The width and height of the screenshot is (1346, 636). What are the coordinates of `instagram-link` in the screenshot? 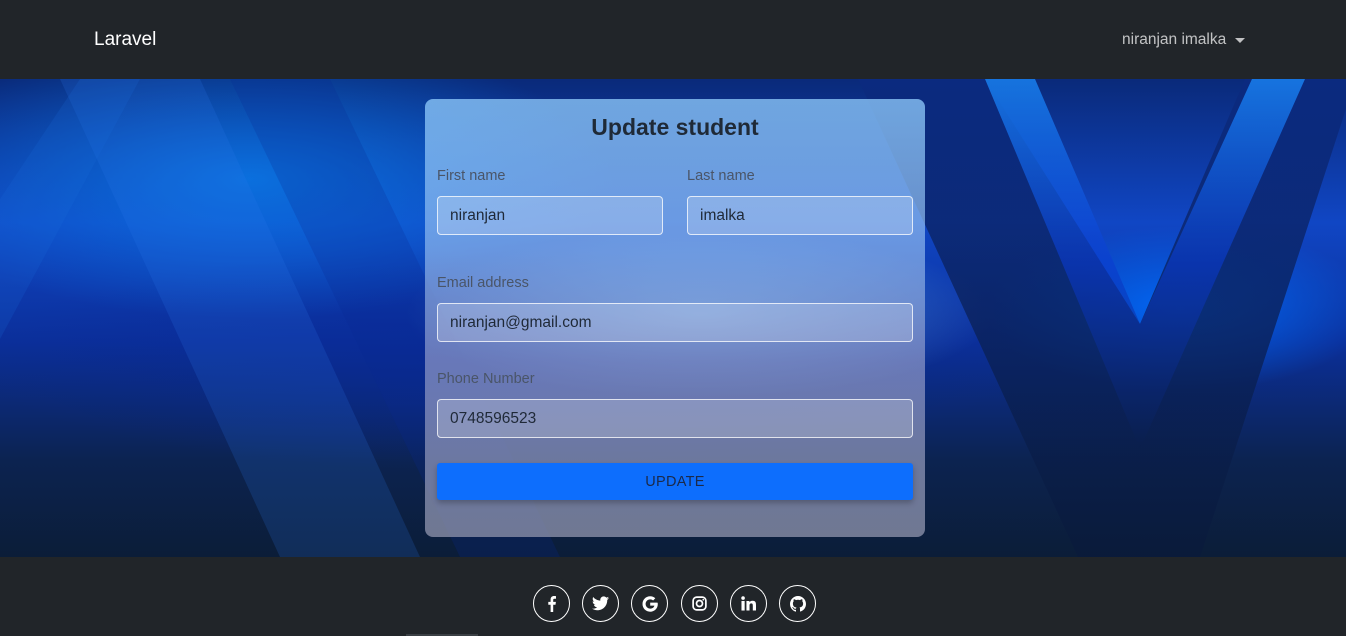 It's located at (699, 603).